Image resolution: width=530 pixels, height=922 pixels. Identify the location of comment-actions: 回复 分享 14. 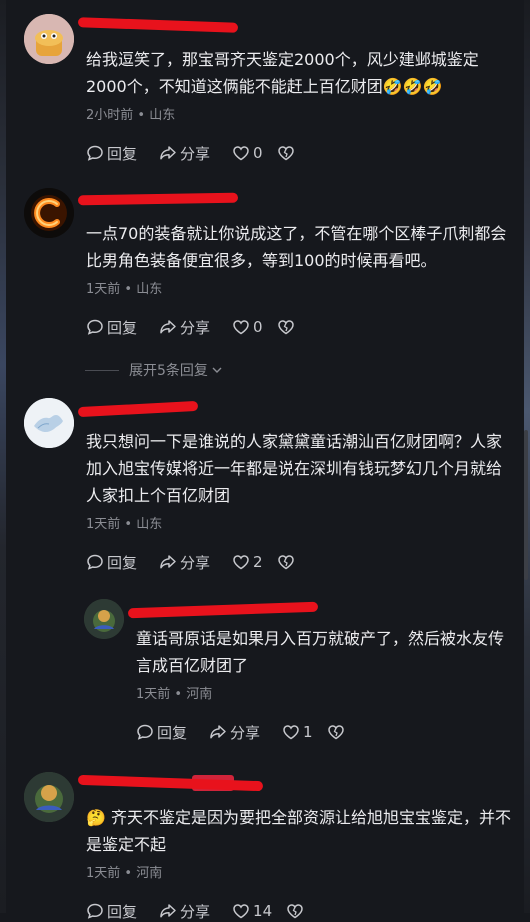
(299, 911).